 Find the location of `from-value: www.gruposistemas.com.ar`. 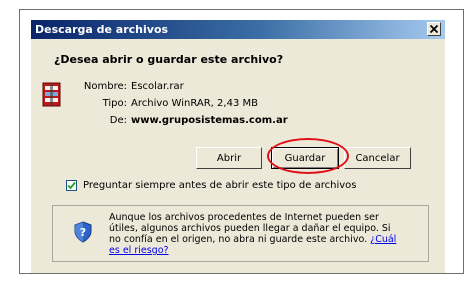

from-value: www.gruposistemas.com.ar is located at coordinates (209, 120).